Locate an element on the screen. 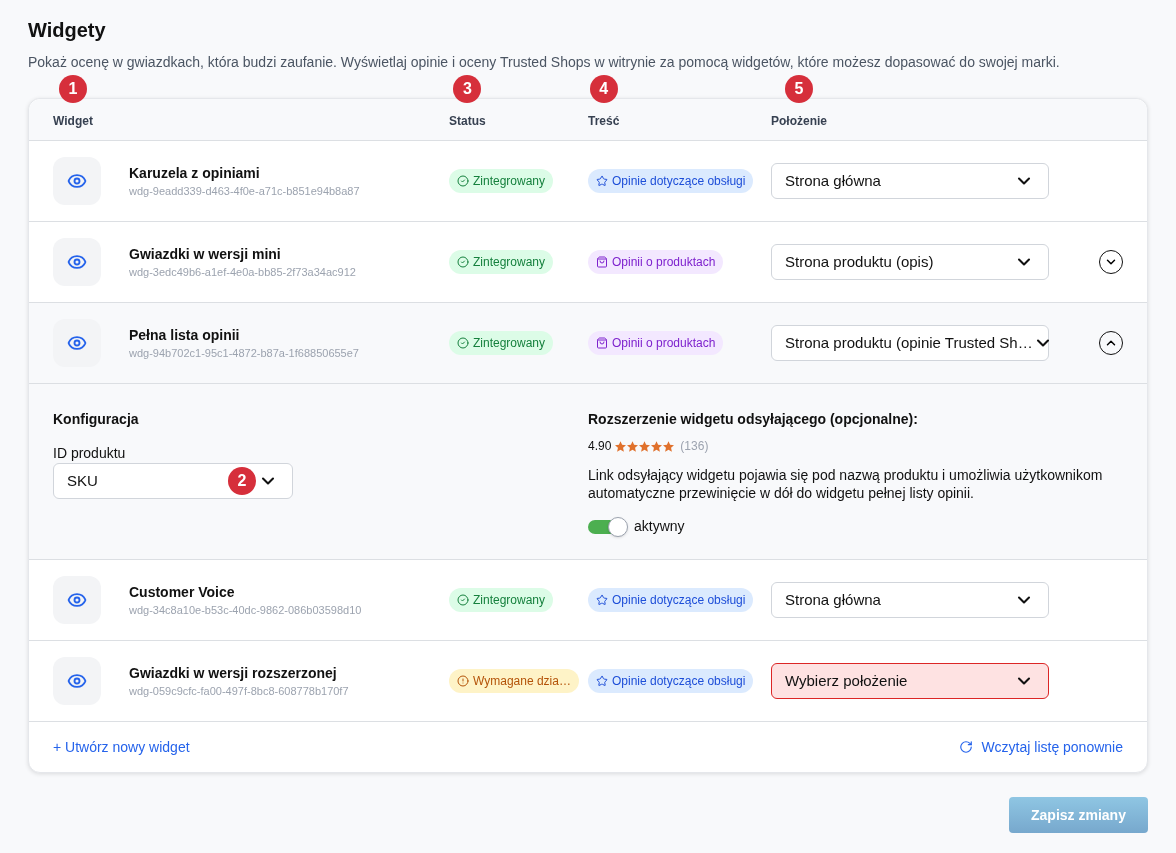 This screenshot has height=853, width=1176. toggle-label: aktywny is located at coordinates (659, 526).